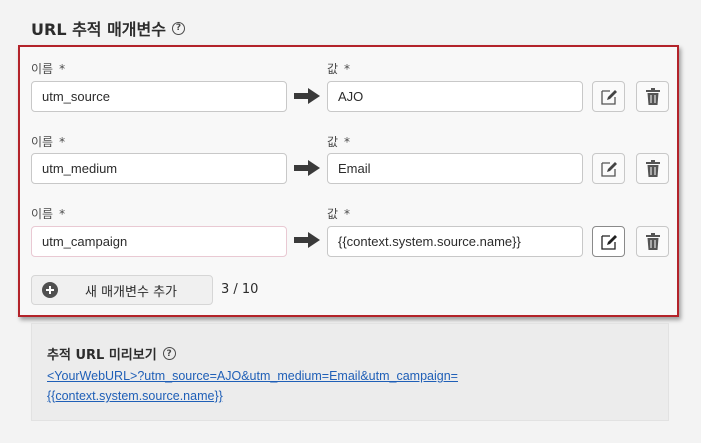 This screenshot has width=701, height=443. What do you see at coordinates (159, 168) in the screenshot?
I see `param-name-input-2: utm_medium` at bounding box center [159, 168].